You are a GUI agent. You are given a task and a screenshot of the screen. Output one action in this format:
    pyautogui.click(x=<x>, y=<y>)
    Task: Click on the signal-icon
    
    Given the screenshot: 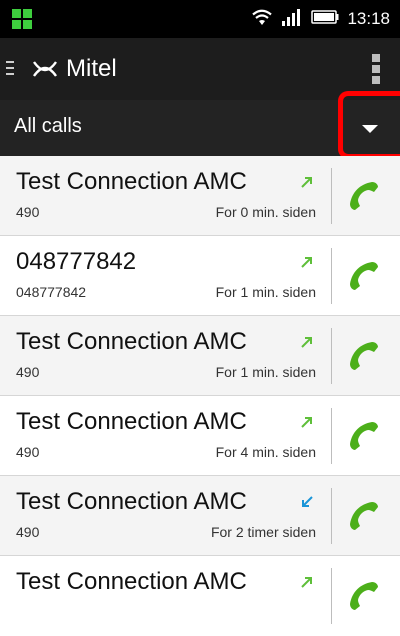 What is the action you would take?
    pyautogui.click(x=292, y=19)
    